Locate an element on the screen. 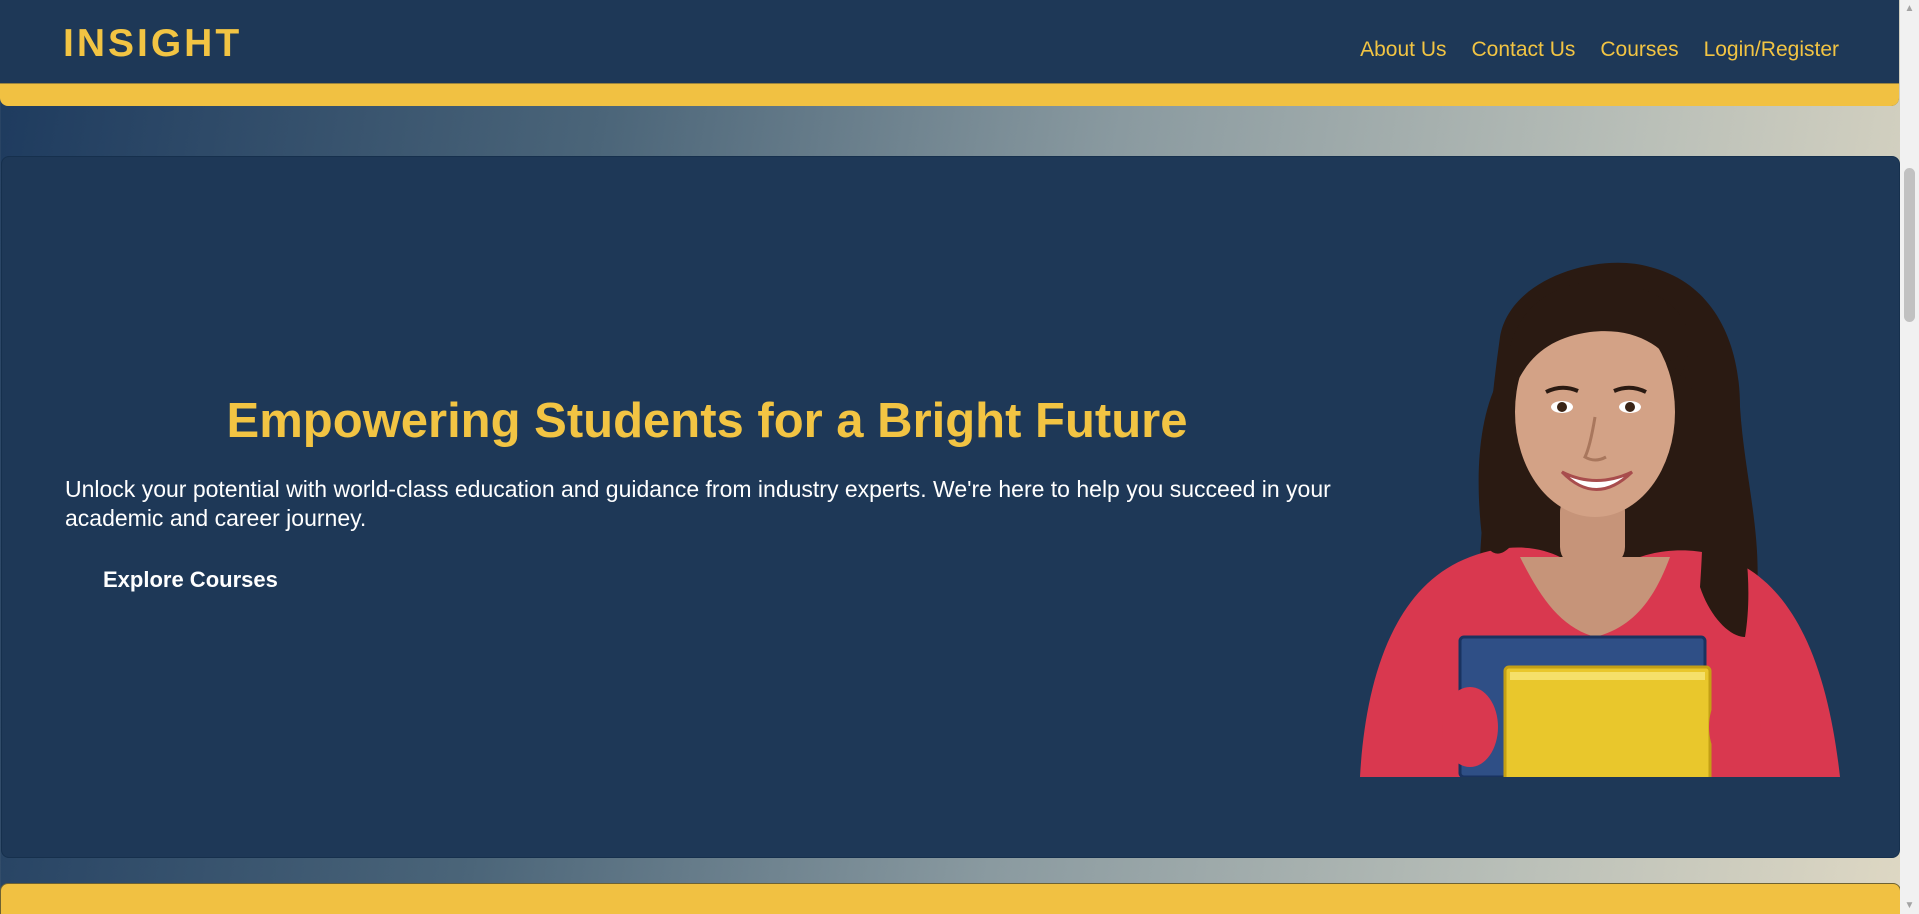 The image size is (1919, 914). explore-courses-button: Explore Courses is located at coordinates (190, 580).